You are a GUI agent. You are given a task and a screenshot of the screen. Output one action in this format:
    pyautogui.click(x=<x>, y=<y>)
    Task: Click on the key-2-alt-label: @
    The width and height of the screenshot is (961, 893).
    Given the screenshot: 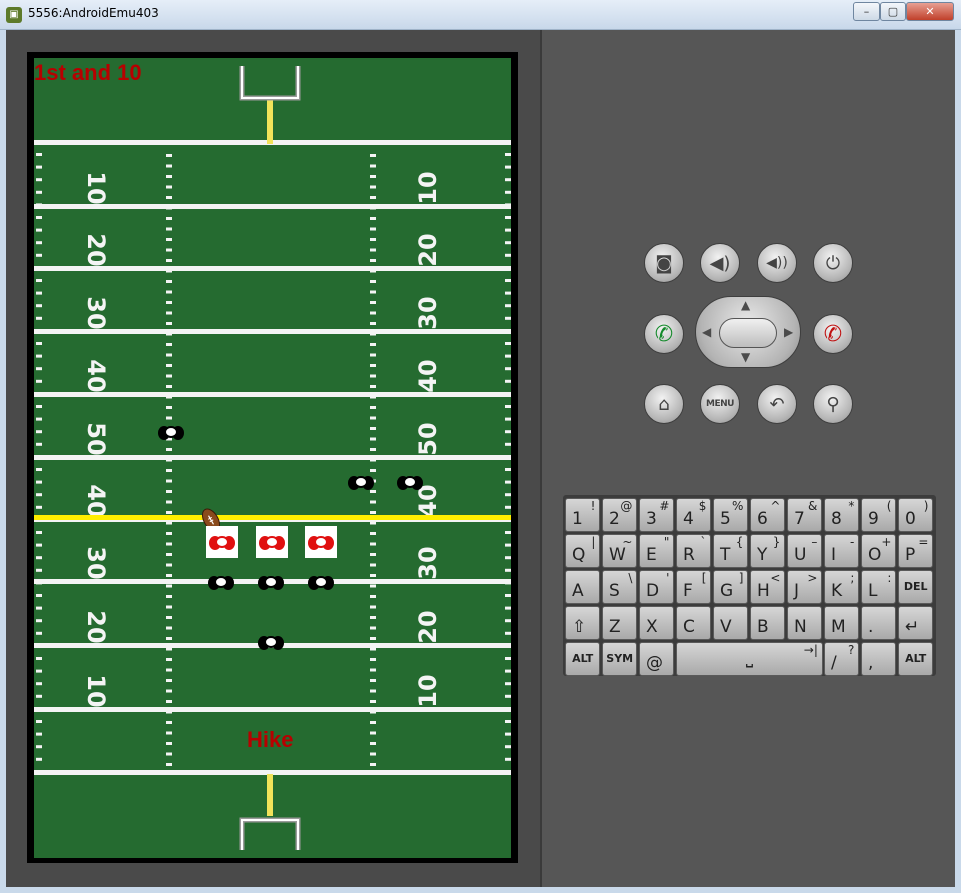 What is the action you would take?
    pyautogui.click(x=626, y=506)
    